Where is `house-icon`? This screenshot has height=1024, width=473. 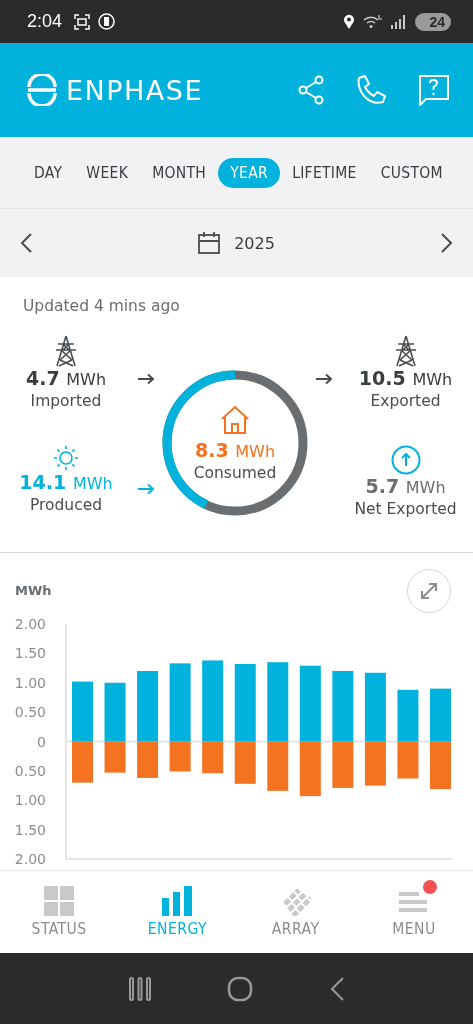
house-icon is located at coordinates (235, 420).